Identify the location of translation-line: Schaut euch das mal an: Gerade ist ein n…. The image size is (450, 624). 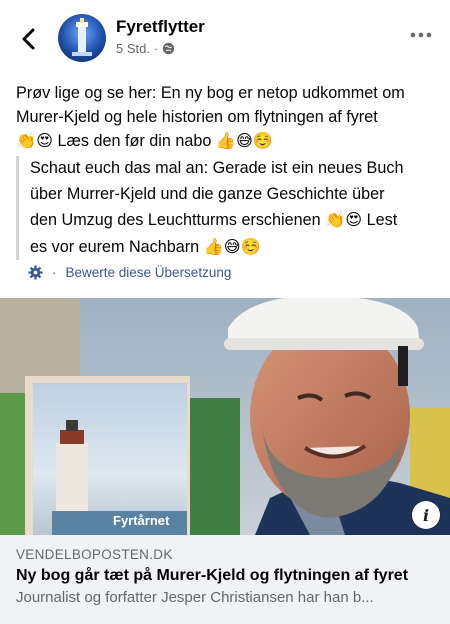
(217, 168).